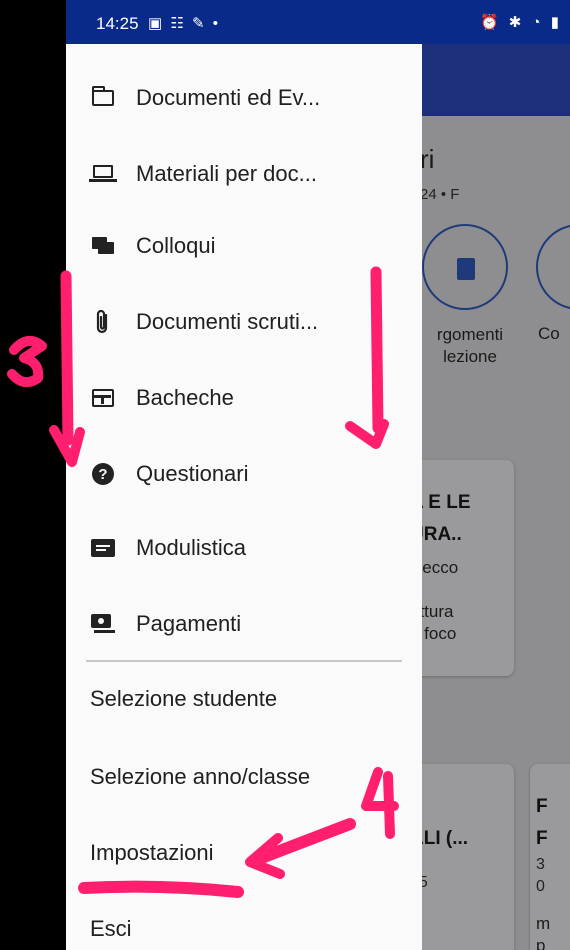  Describe the element at coordinates (318, 22) in the screenshot. I see `status-bar: 14:25 ▣ ☷ ✎ • ⏰ ✱ ◔ ▮` at that location.